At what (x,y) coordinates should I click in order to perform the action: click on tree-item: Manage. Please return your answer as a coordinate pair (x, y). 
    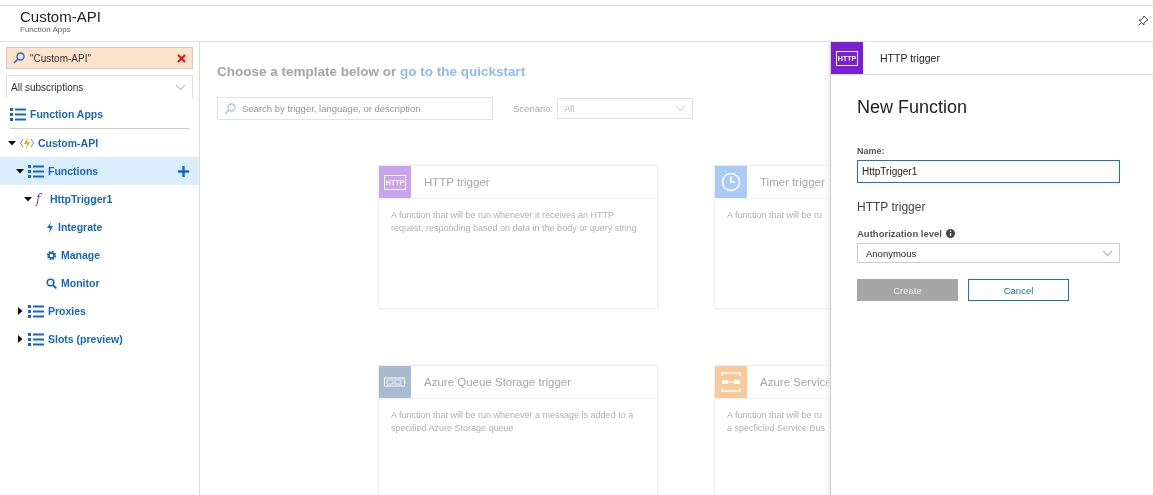
    Looking at the image, I should click on (99, 255).